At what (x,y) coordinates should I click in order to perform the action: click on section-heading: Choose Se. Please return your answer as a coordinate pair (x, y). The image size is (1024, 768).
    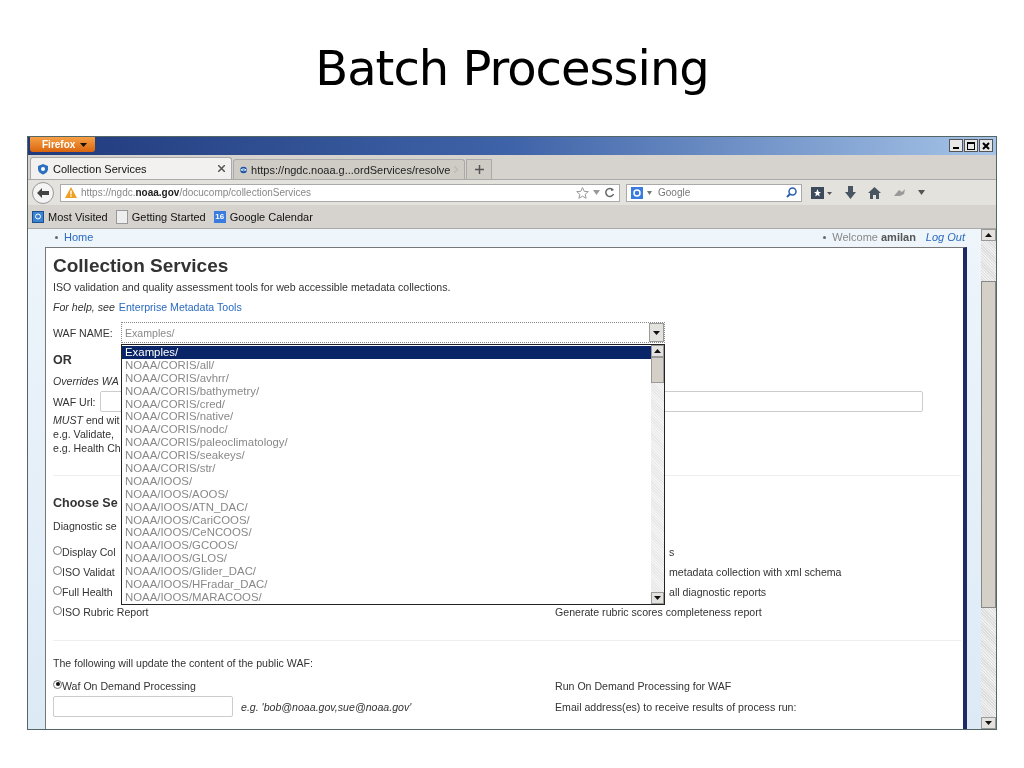
    Looking at the image, I should click on (85, 503).